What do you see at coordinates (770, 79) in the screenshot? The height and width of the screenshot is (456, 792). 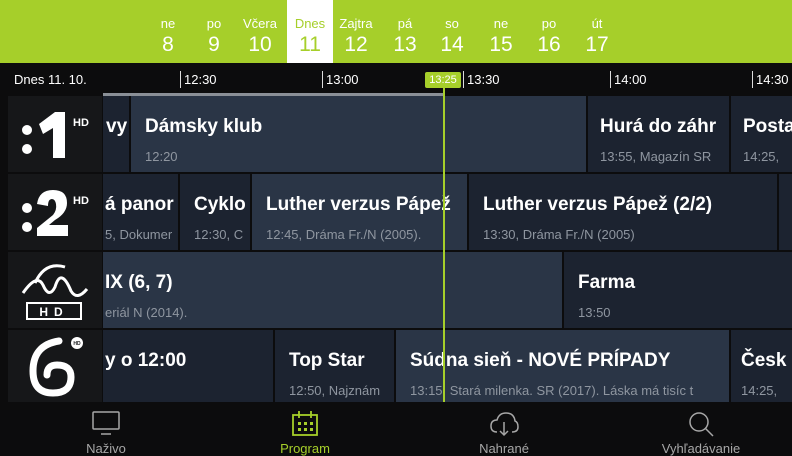 I see `time-tick: 14:30` at bounding box center [770, 79].